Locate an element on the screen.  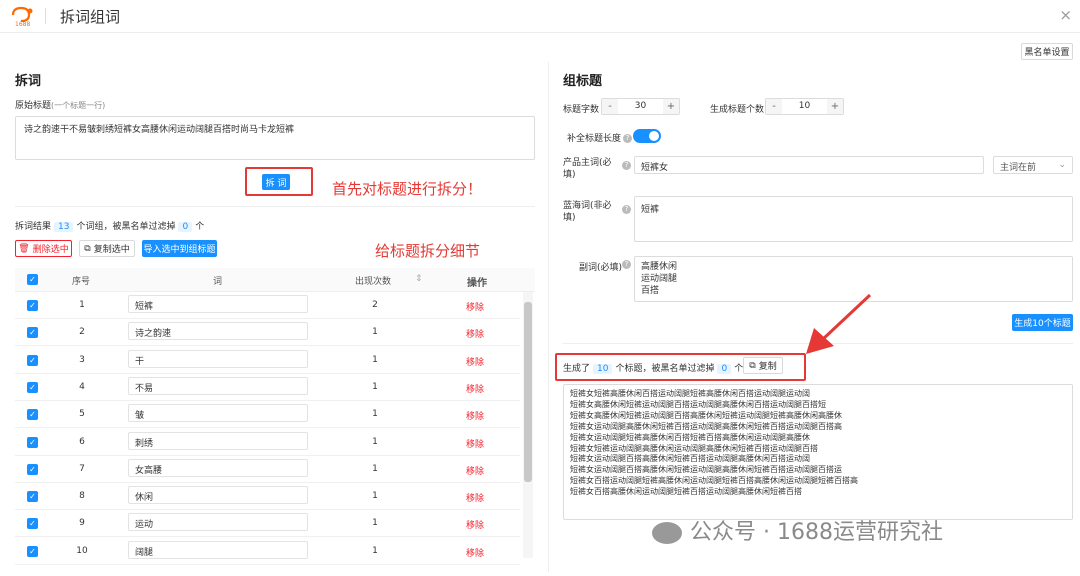
row-index: 6 is located at coordinates (82, 441).